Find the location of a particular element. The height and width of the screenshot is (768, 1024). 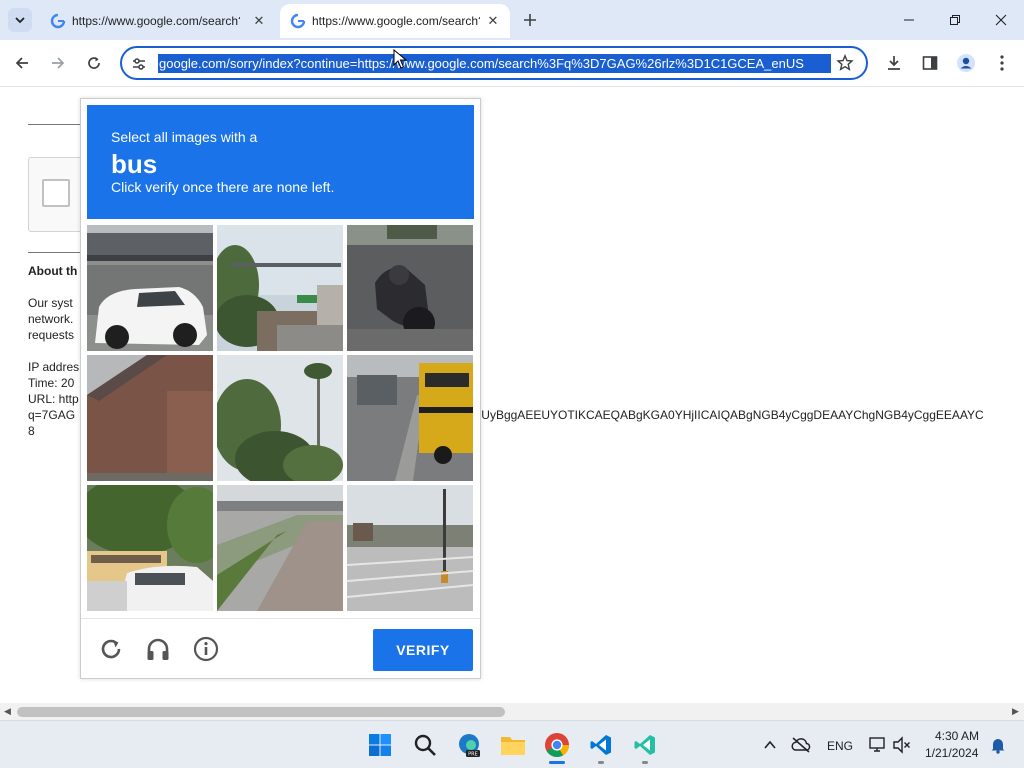

time-label: Time: 20 is located at coordinates (51, 383).